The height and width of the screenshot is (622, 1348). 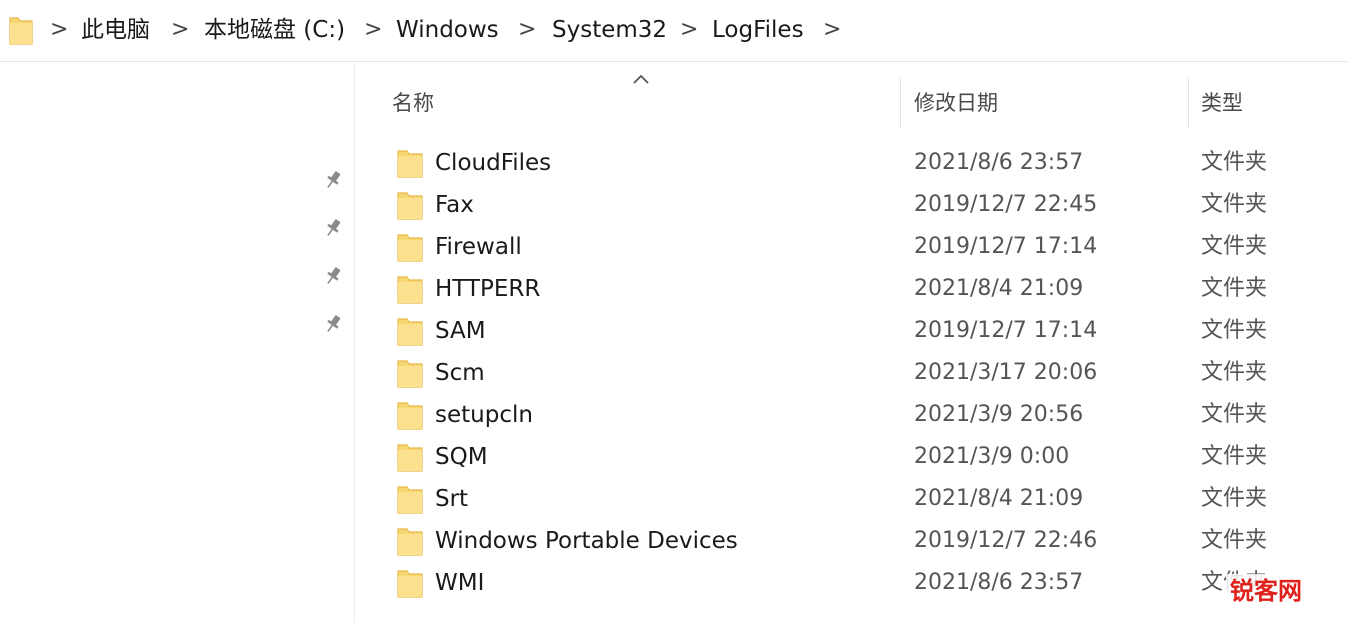 I want to click on file-name: HTTPERR, so click(x=487, y=289).